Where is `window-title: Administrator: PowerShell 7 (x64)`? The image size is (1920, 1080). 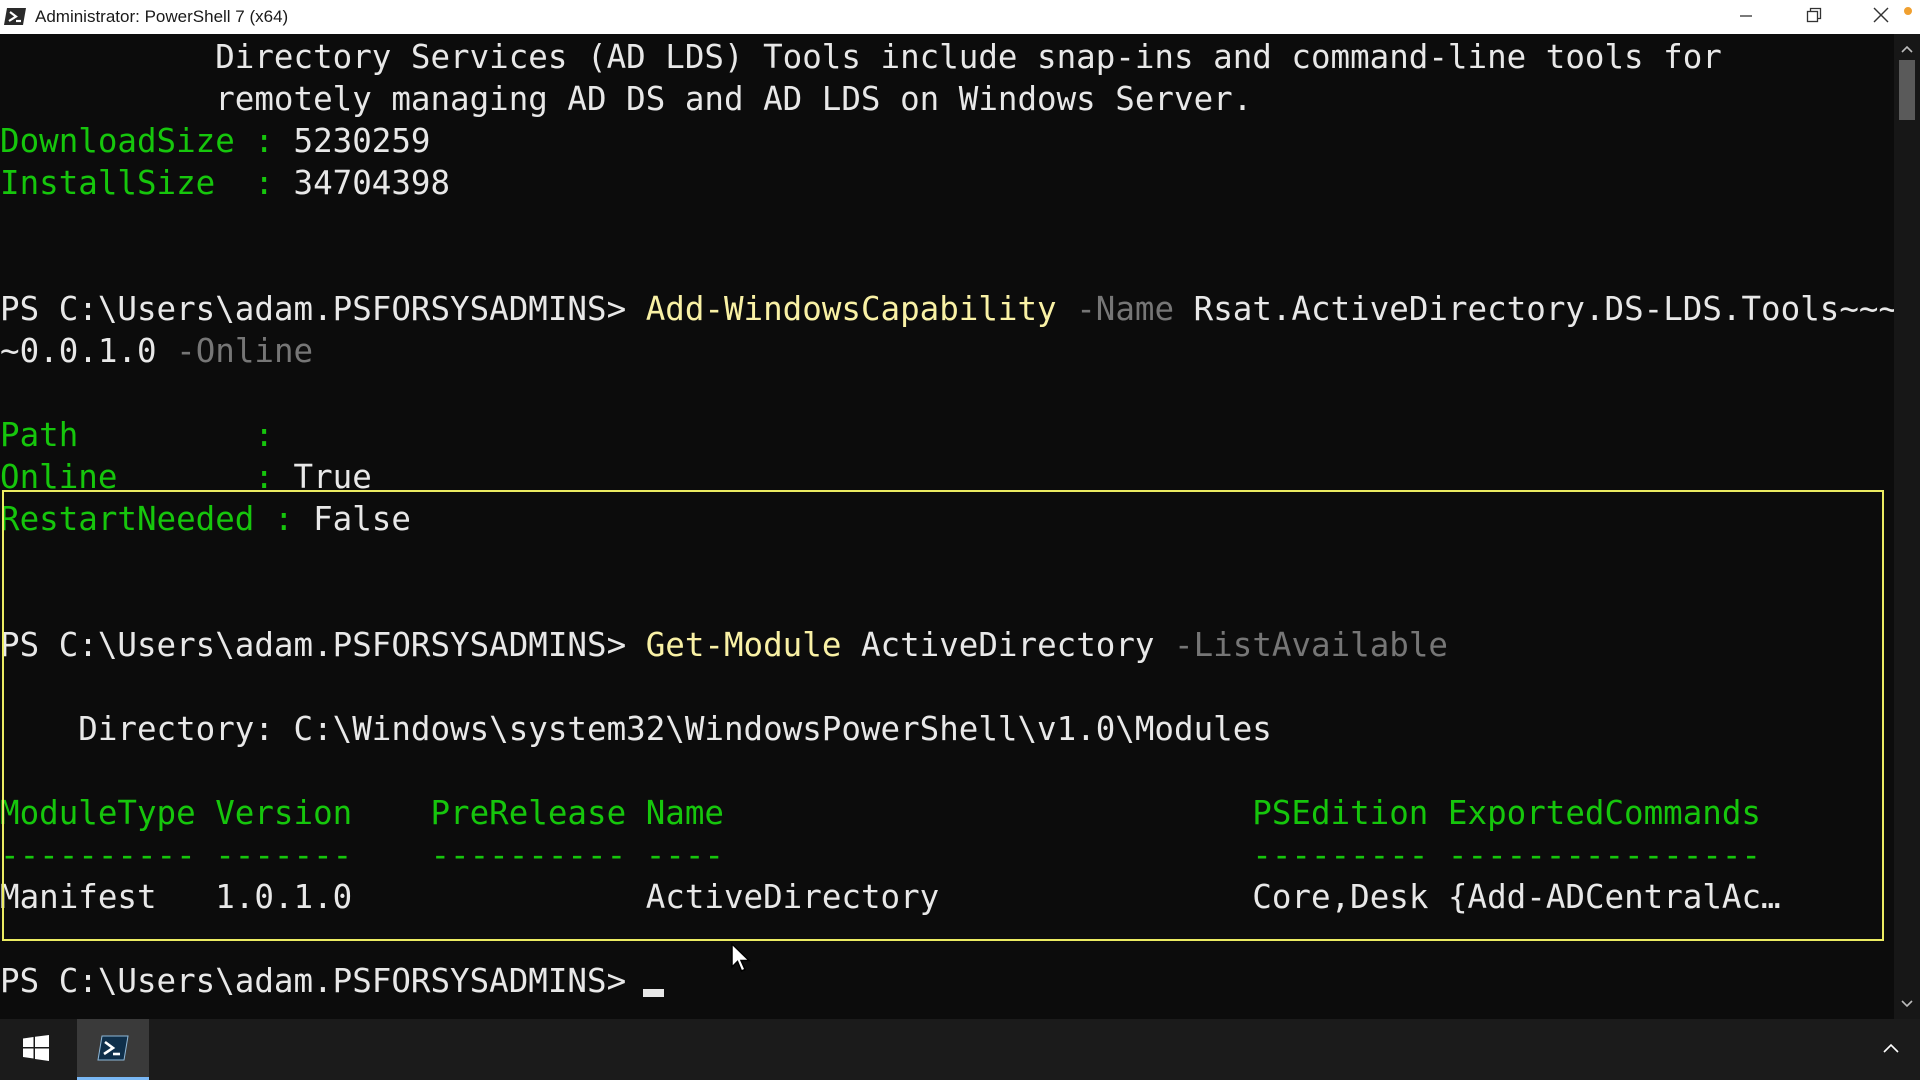
window-title: Administrator: PowerShell 7 (x64) is located at coordinates (162, 16).